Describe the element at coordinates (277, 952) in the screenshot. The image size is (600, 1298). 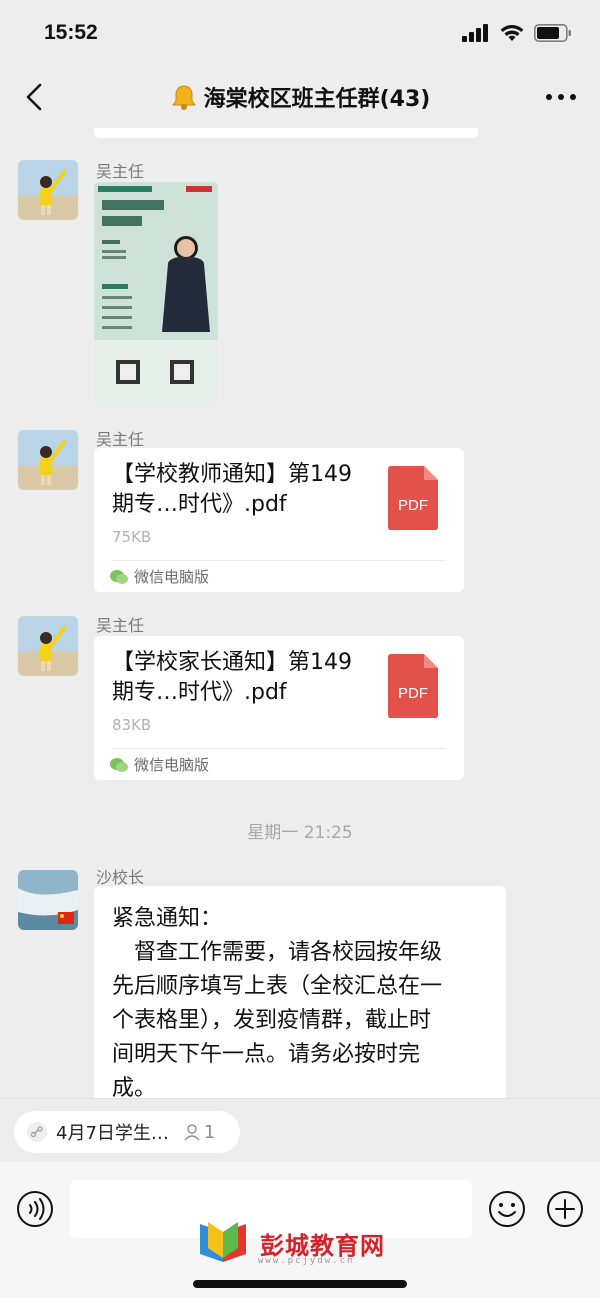
I see `message-line: 督查工作需要，请各校园按年级` at that location.